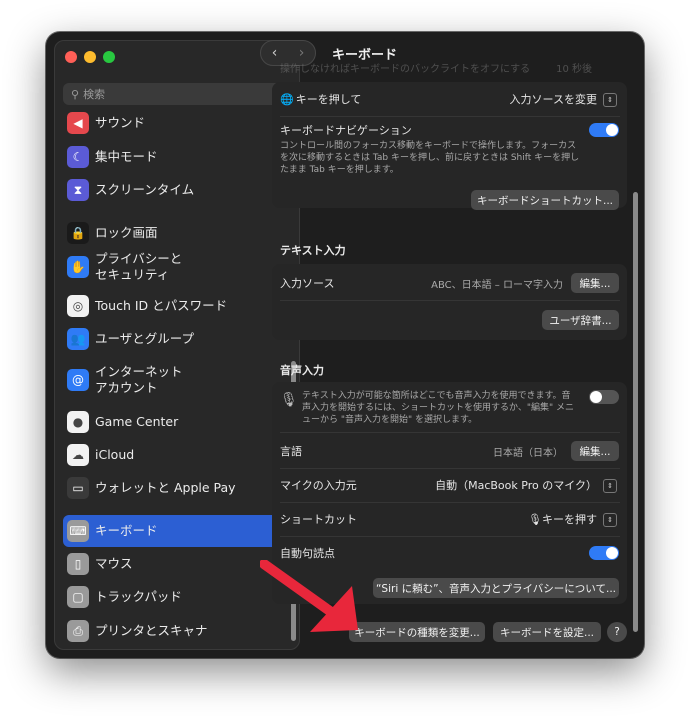 Image resolution: width=690 pixels, height=720 pixels. What do you see at coordinates (174, 157) in the screenshot?
I see `sidebar-item: ☾ 集中モード` at bounding box center [174, 157].